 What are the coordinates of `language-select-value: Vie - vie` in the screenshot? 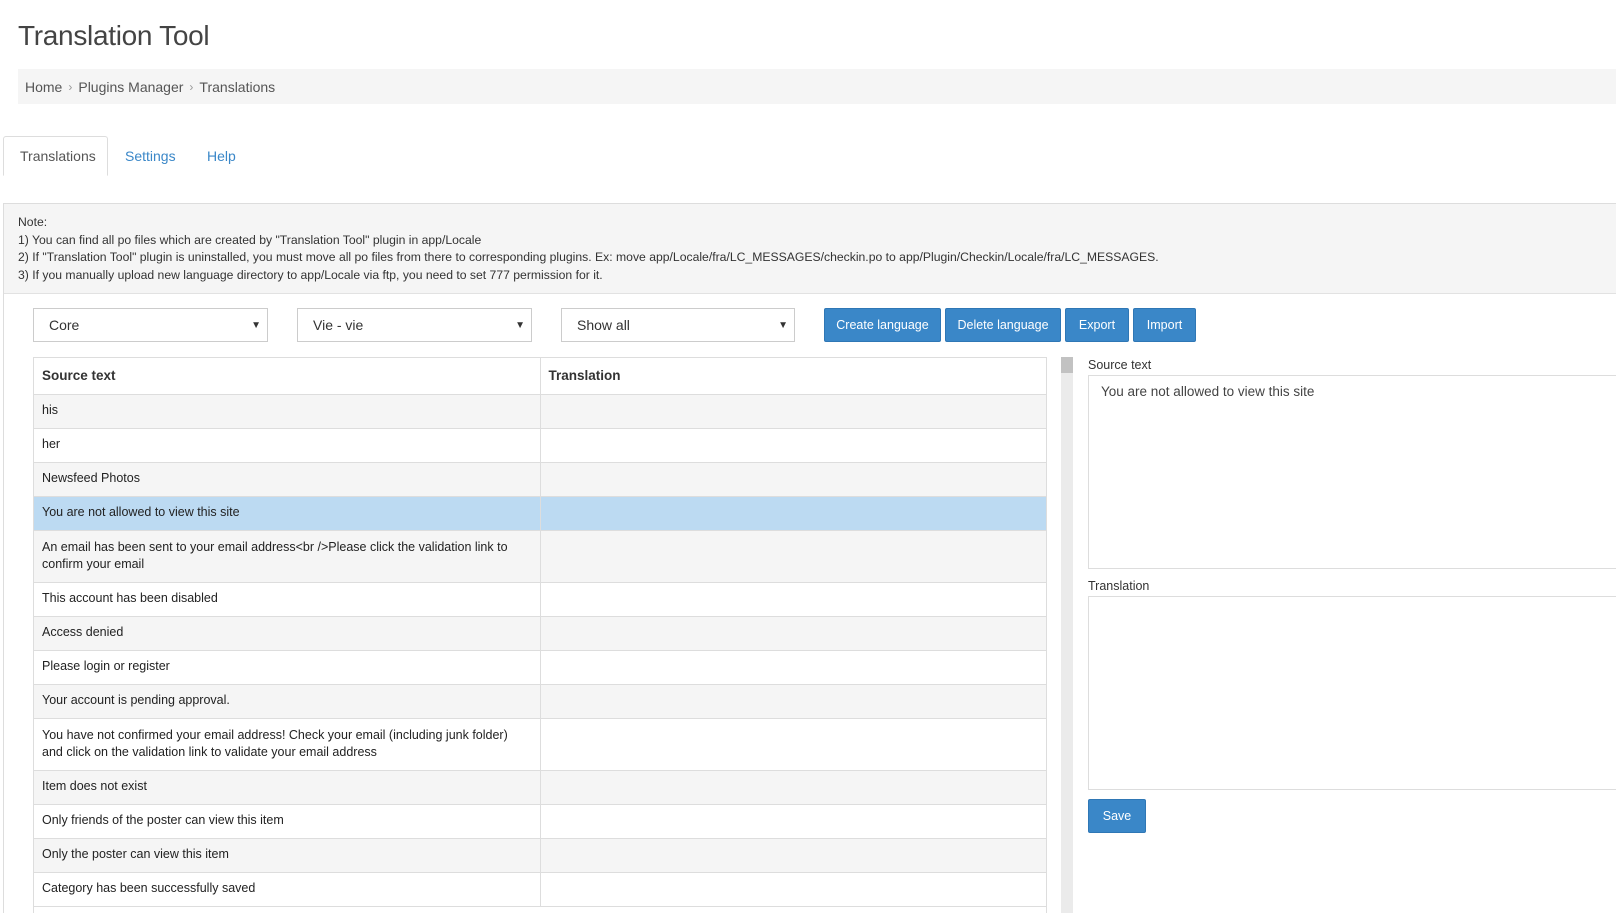 It's located at (338, 325).